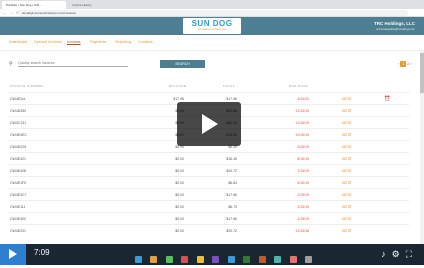  Describe the element at coordinates (231, 99) in the screenshot. I see `total-cell: $17.96` at that location.